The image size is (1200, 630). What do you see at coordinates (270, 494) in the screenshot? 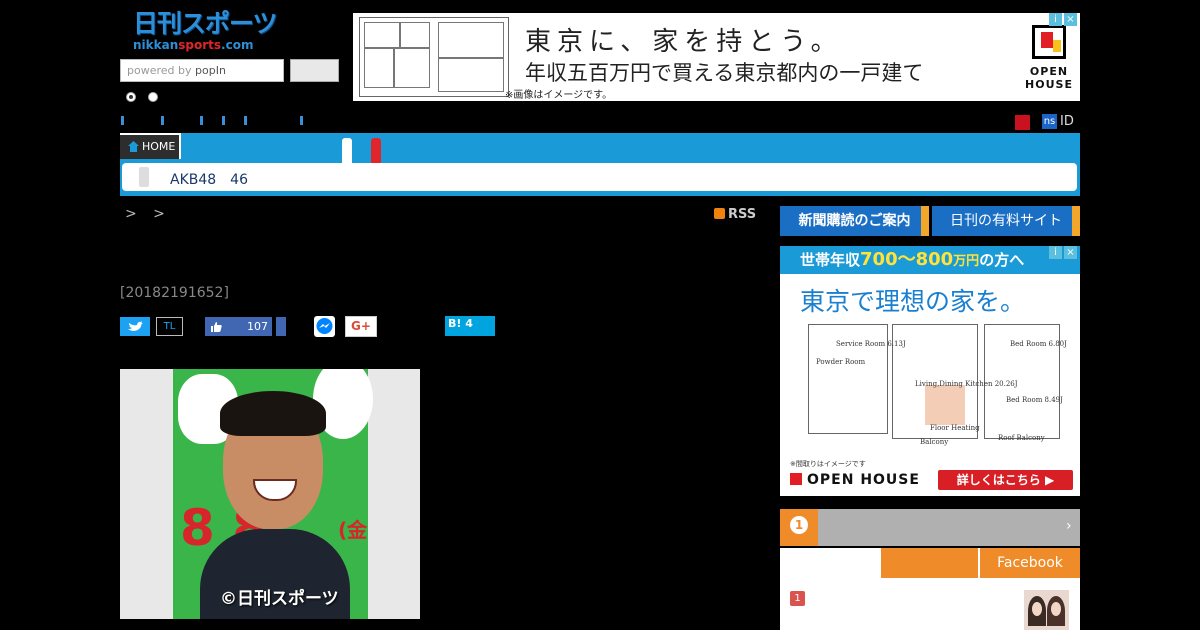
I see `article-photo: 8 8 (金 ©日刊スポーツ` at bounding box center [270, 494].